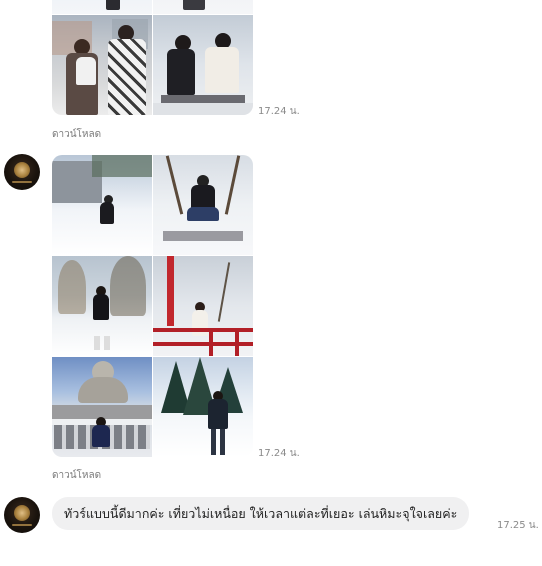  What do you see at coordinates (203, 205) in the screenshot?
I see `man-on-bench-photo` at bounding box center [203, 205].